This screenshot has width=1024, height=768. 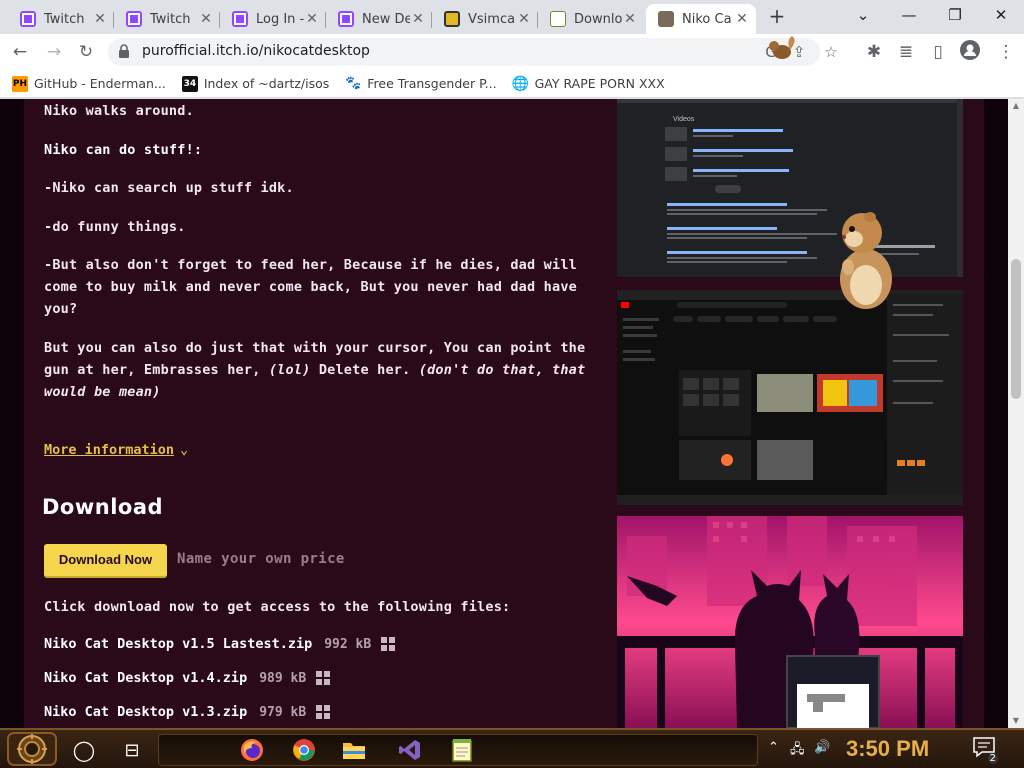 I want to click on screenshot-search-results: Videos, so click(x=790, y=188).